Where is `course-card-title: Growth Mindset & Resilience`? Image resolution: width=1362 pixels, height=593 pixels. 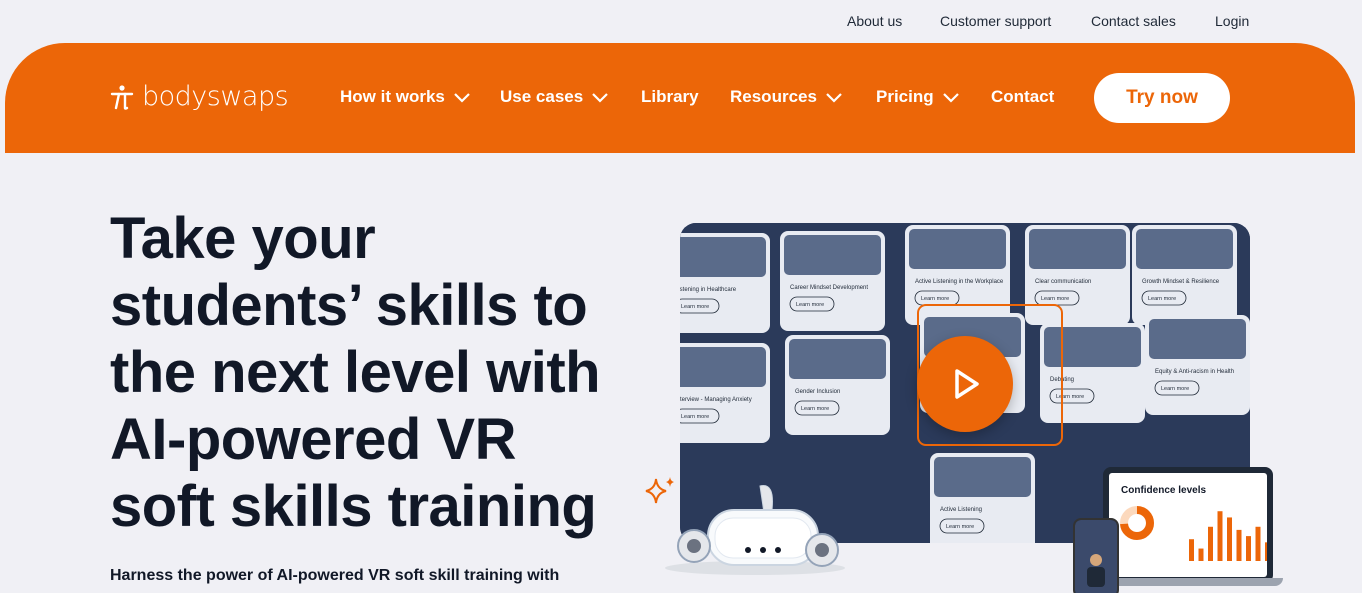
course-card-title: Growth Mindset & Resilience is located at coordinates (1181, 282).